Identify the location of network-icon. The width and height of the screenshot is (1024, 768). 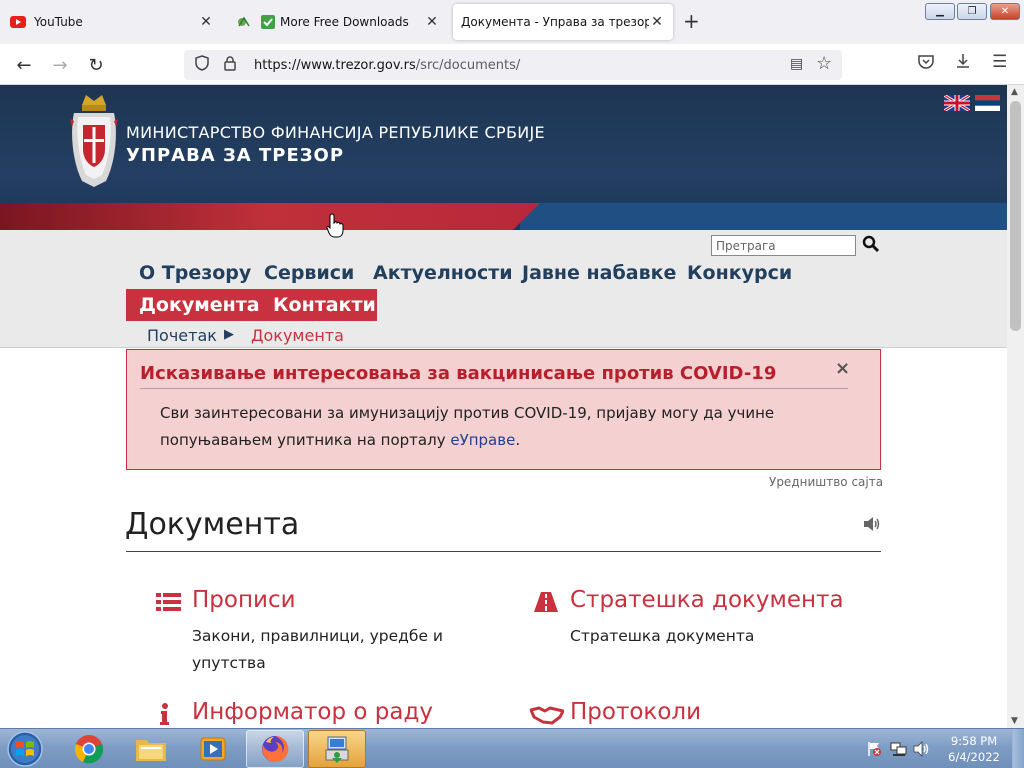
(899, 749).